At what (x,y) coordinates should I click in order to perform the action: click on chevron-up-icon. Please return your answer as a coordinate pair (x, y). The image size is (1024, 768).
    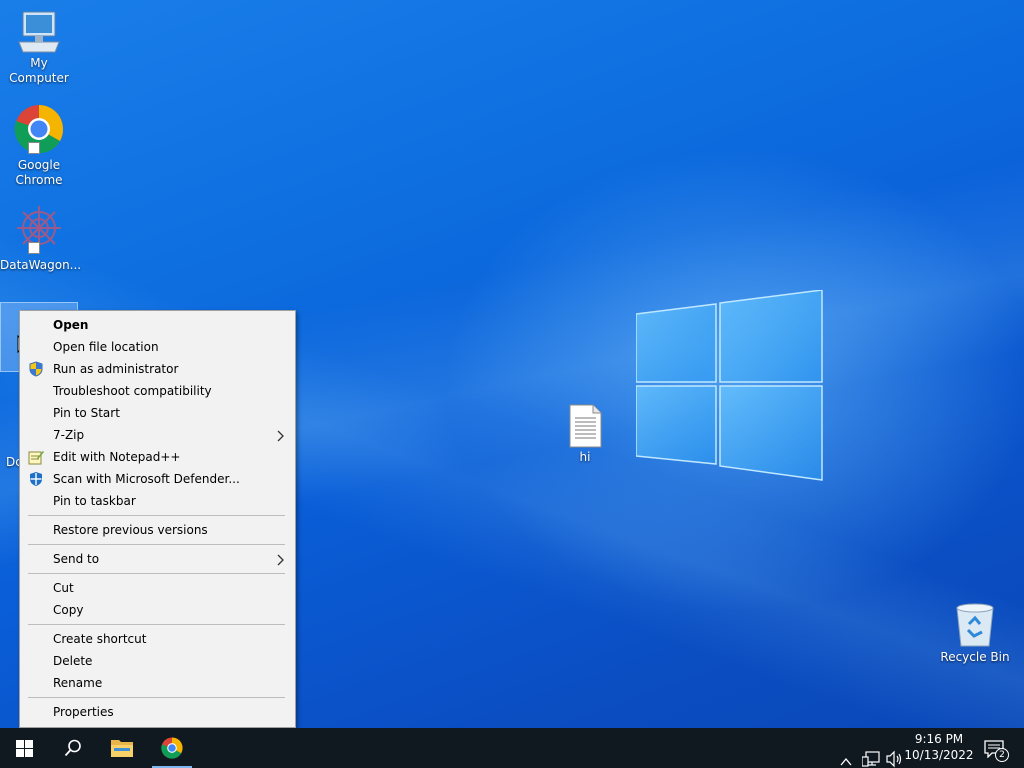
    Looking at the image, I should click on (846, 755).